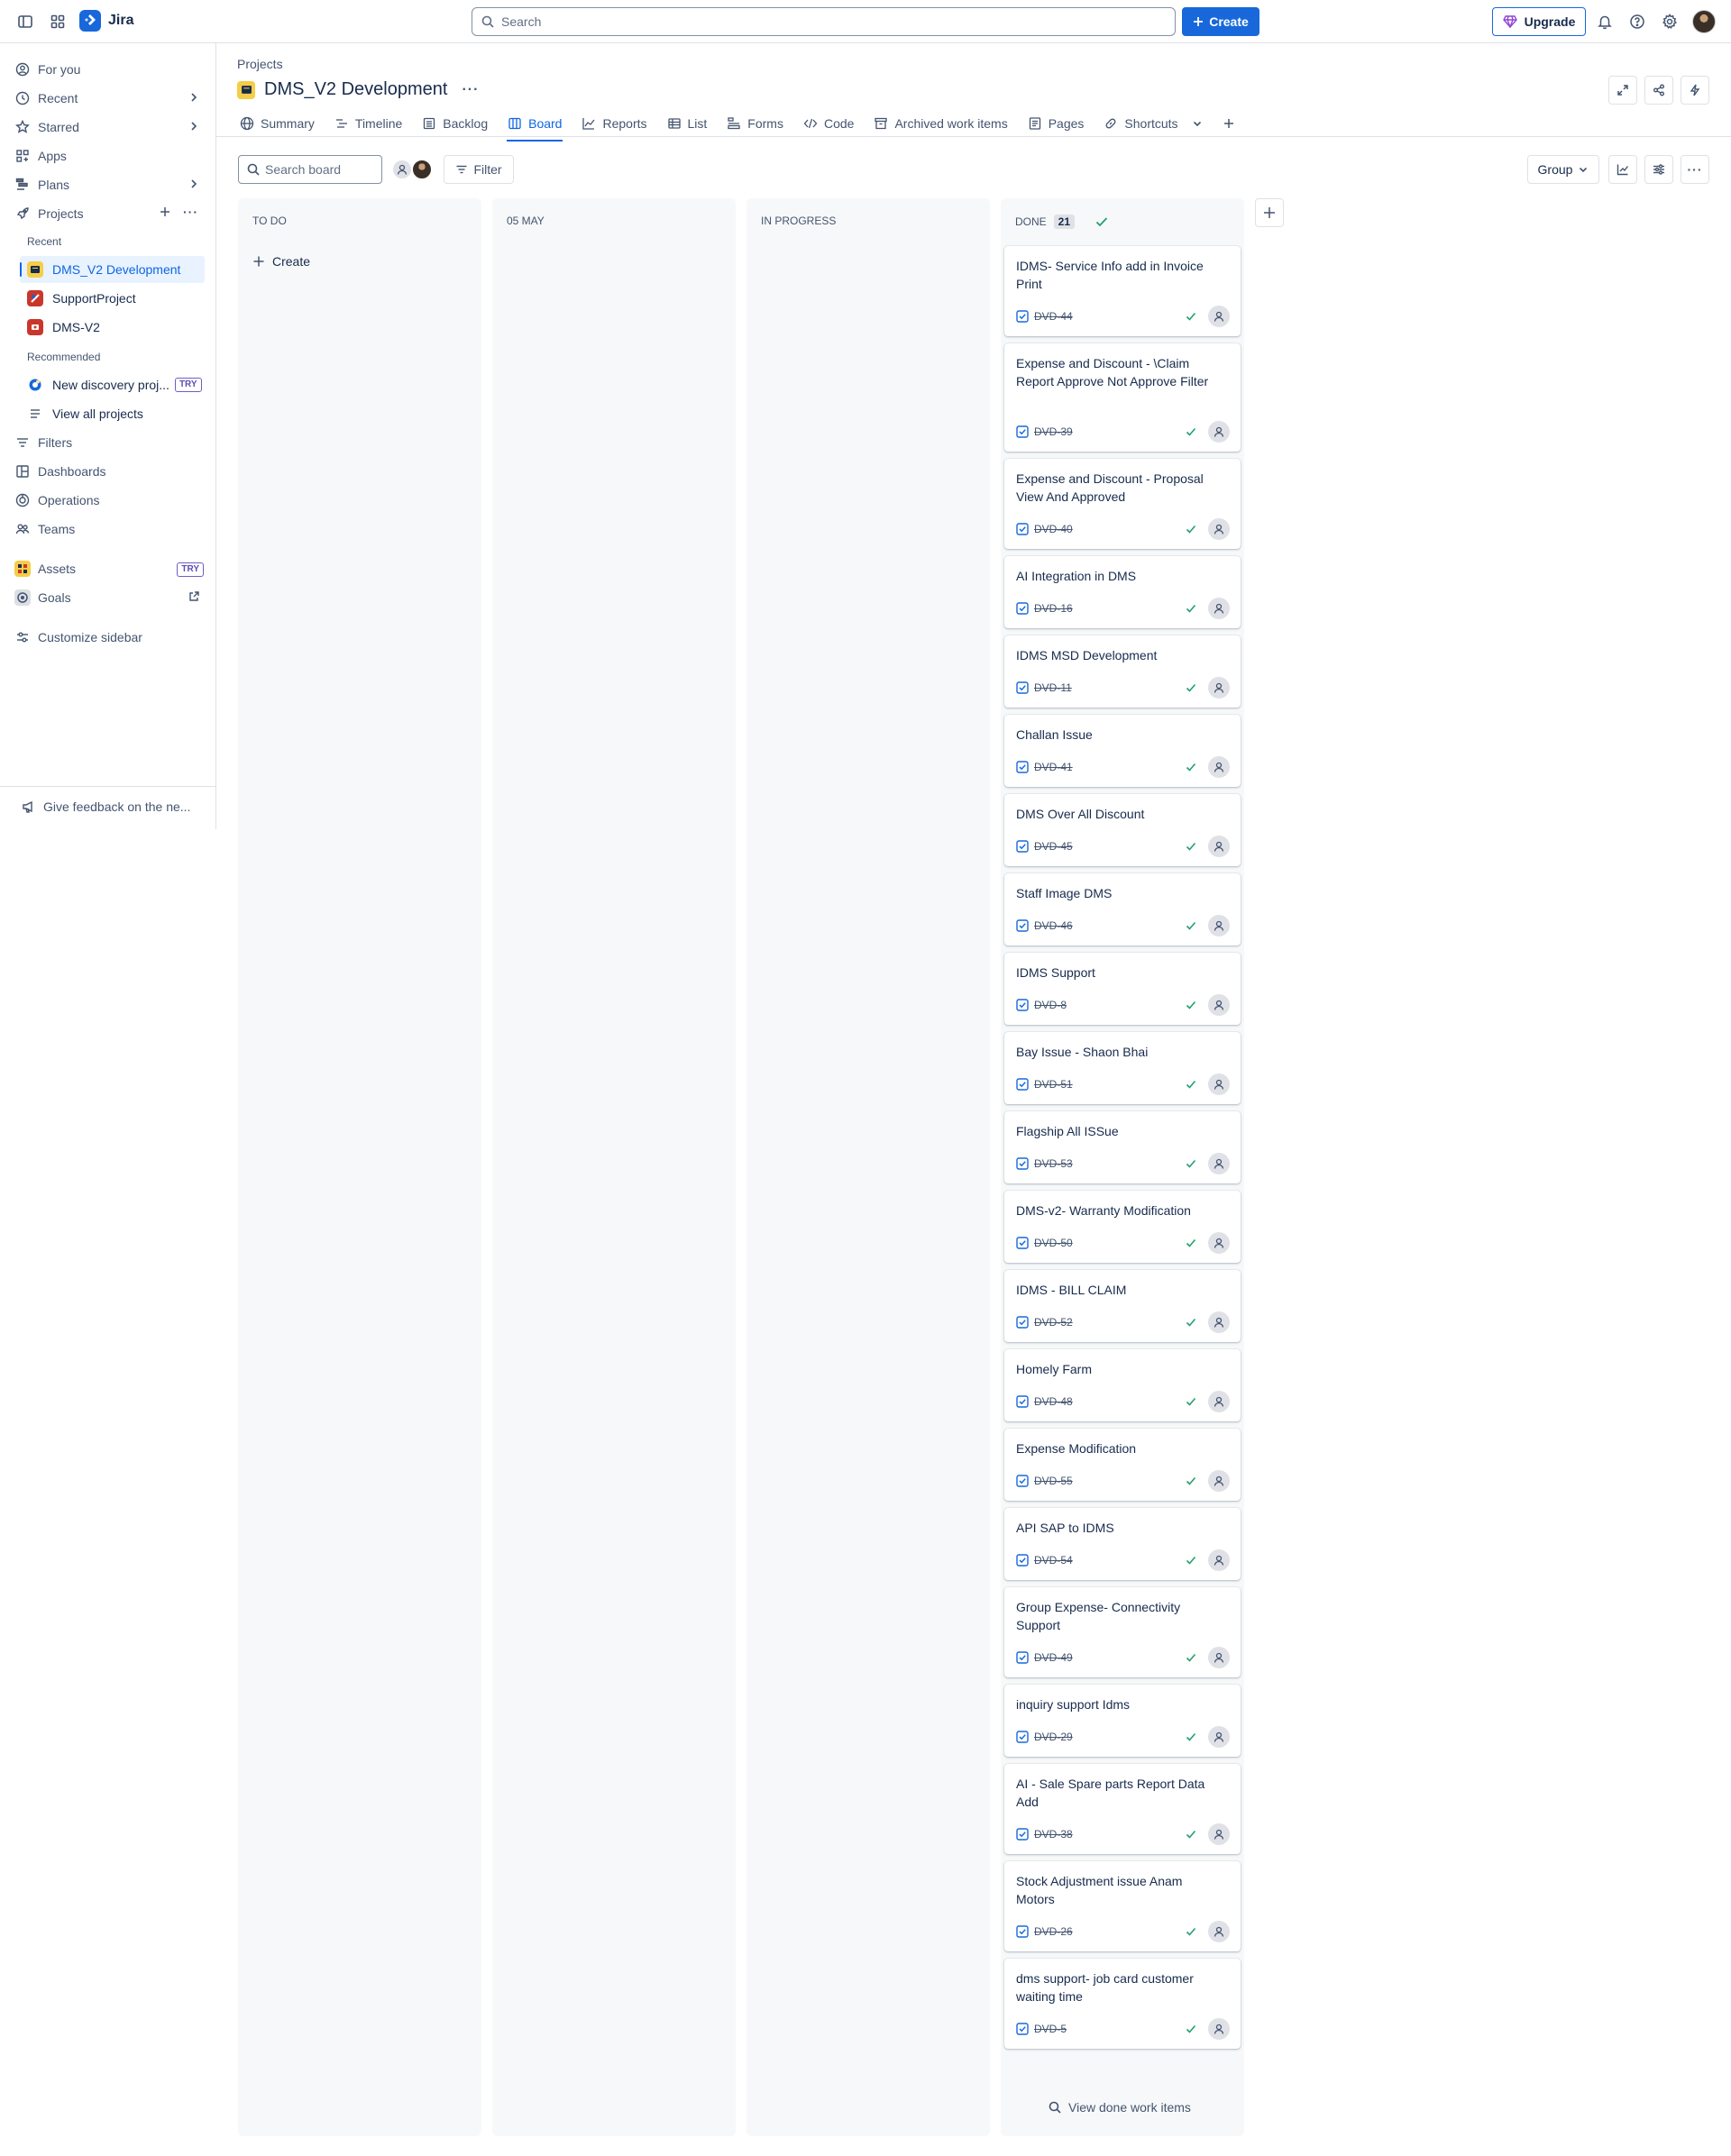 This screenshot has height=2156, width=1731. I want to click on global-search, so click(824, 21).